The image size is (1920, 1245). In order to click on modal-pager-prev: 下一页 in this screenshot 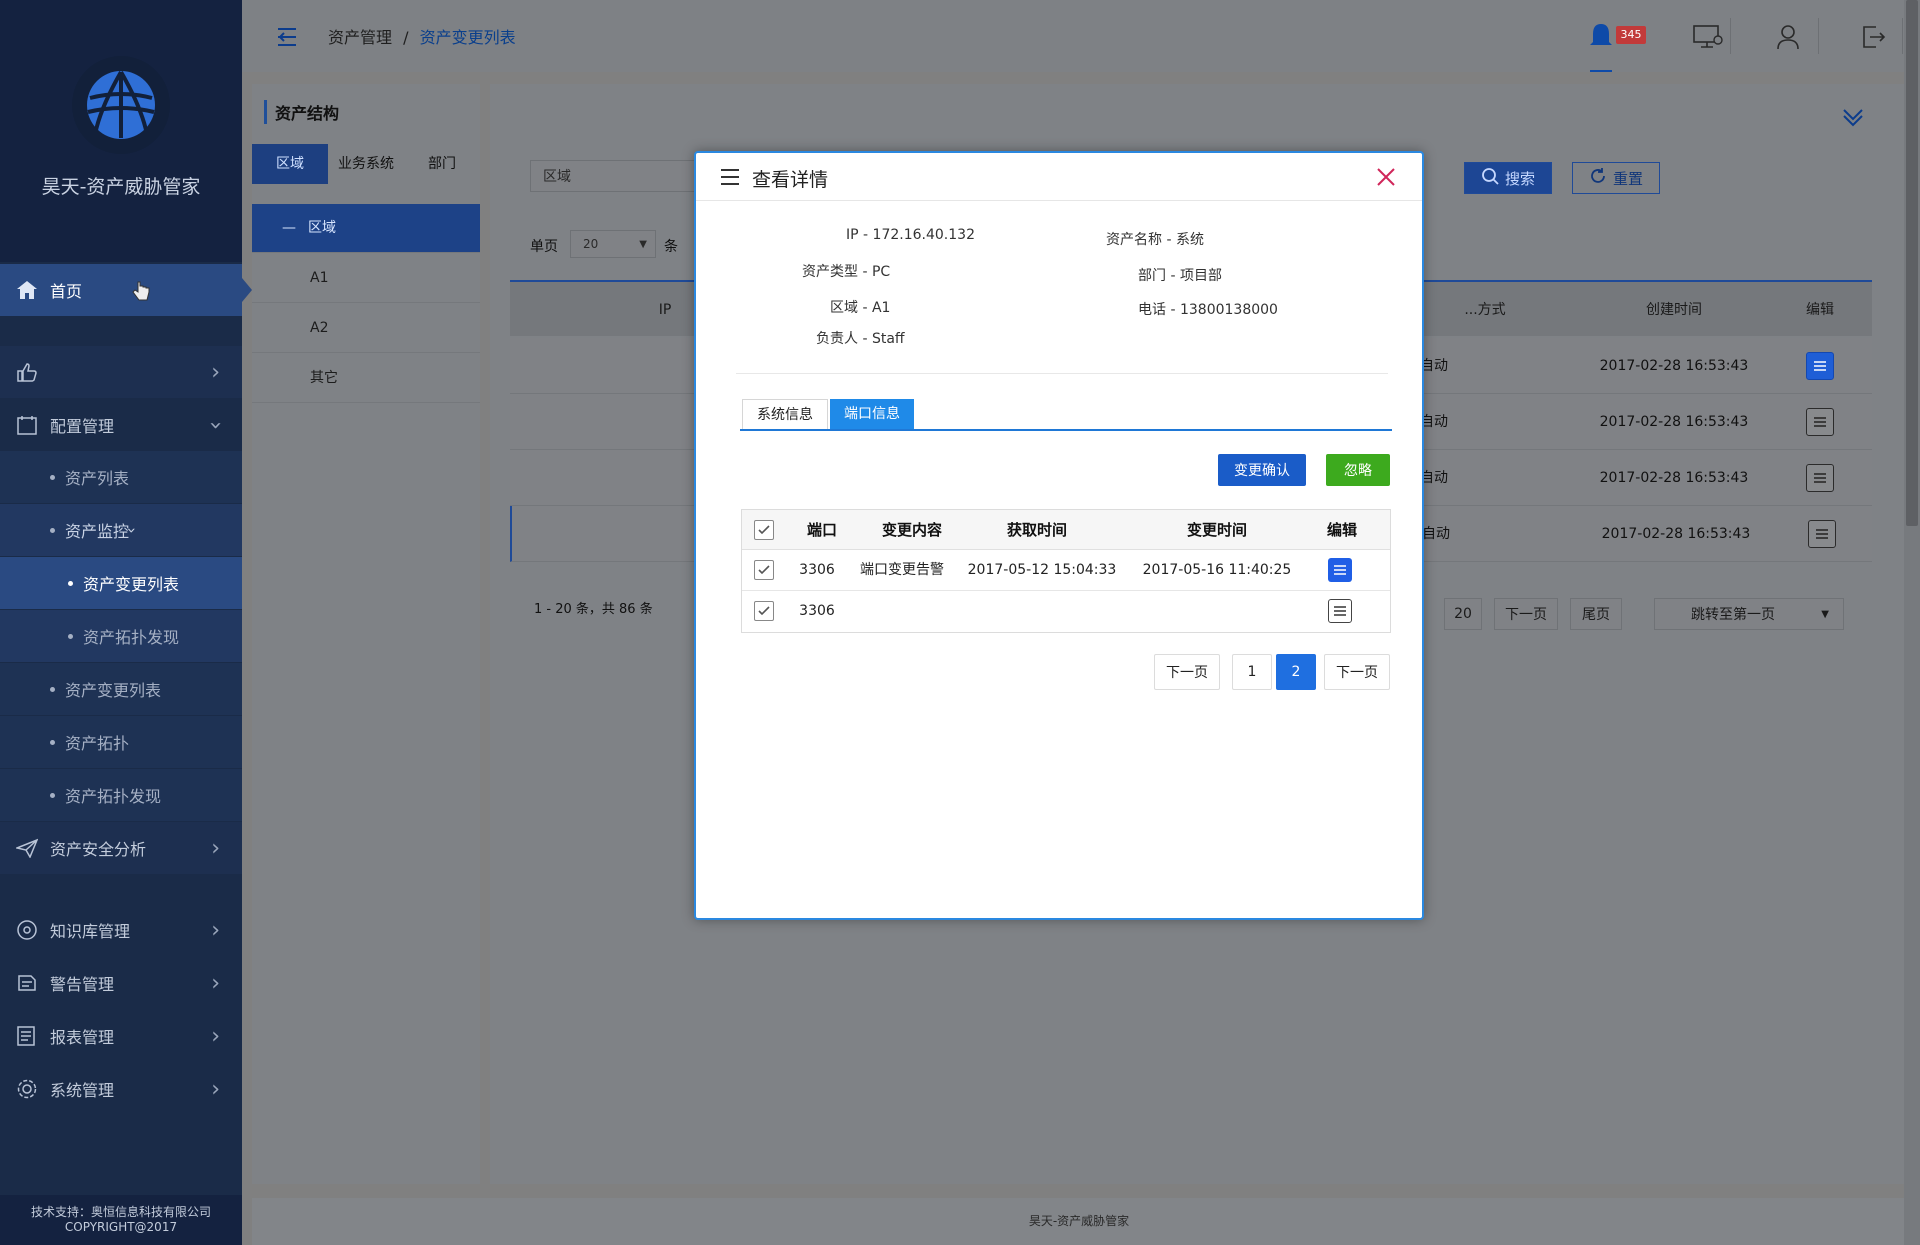, I will do `click(1187, 672)`.